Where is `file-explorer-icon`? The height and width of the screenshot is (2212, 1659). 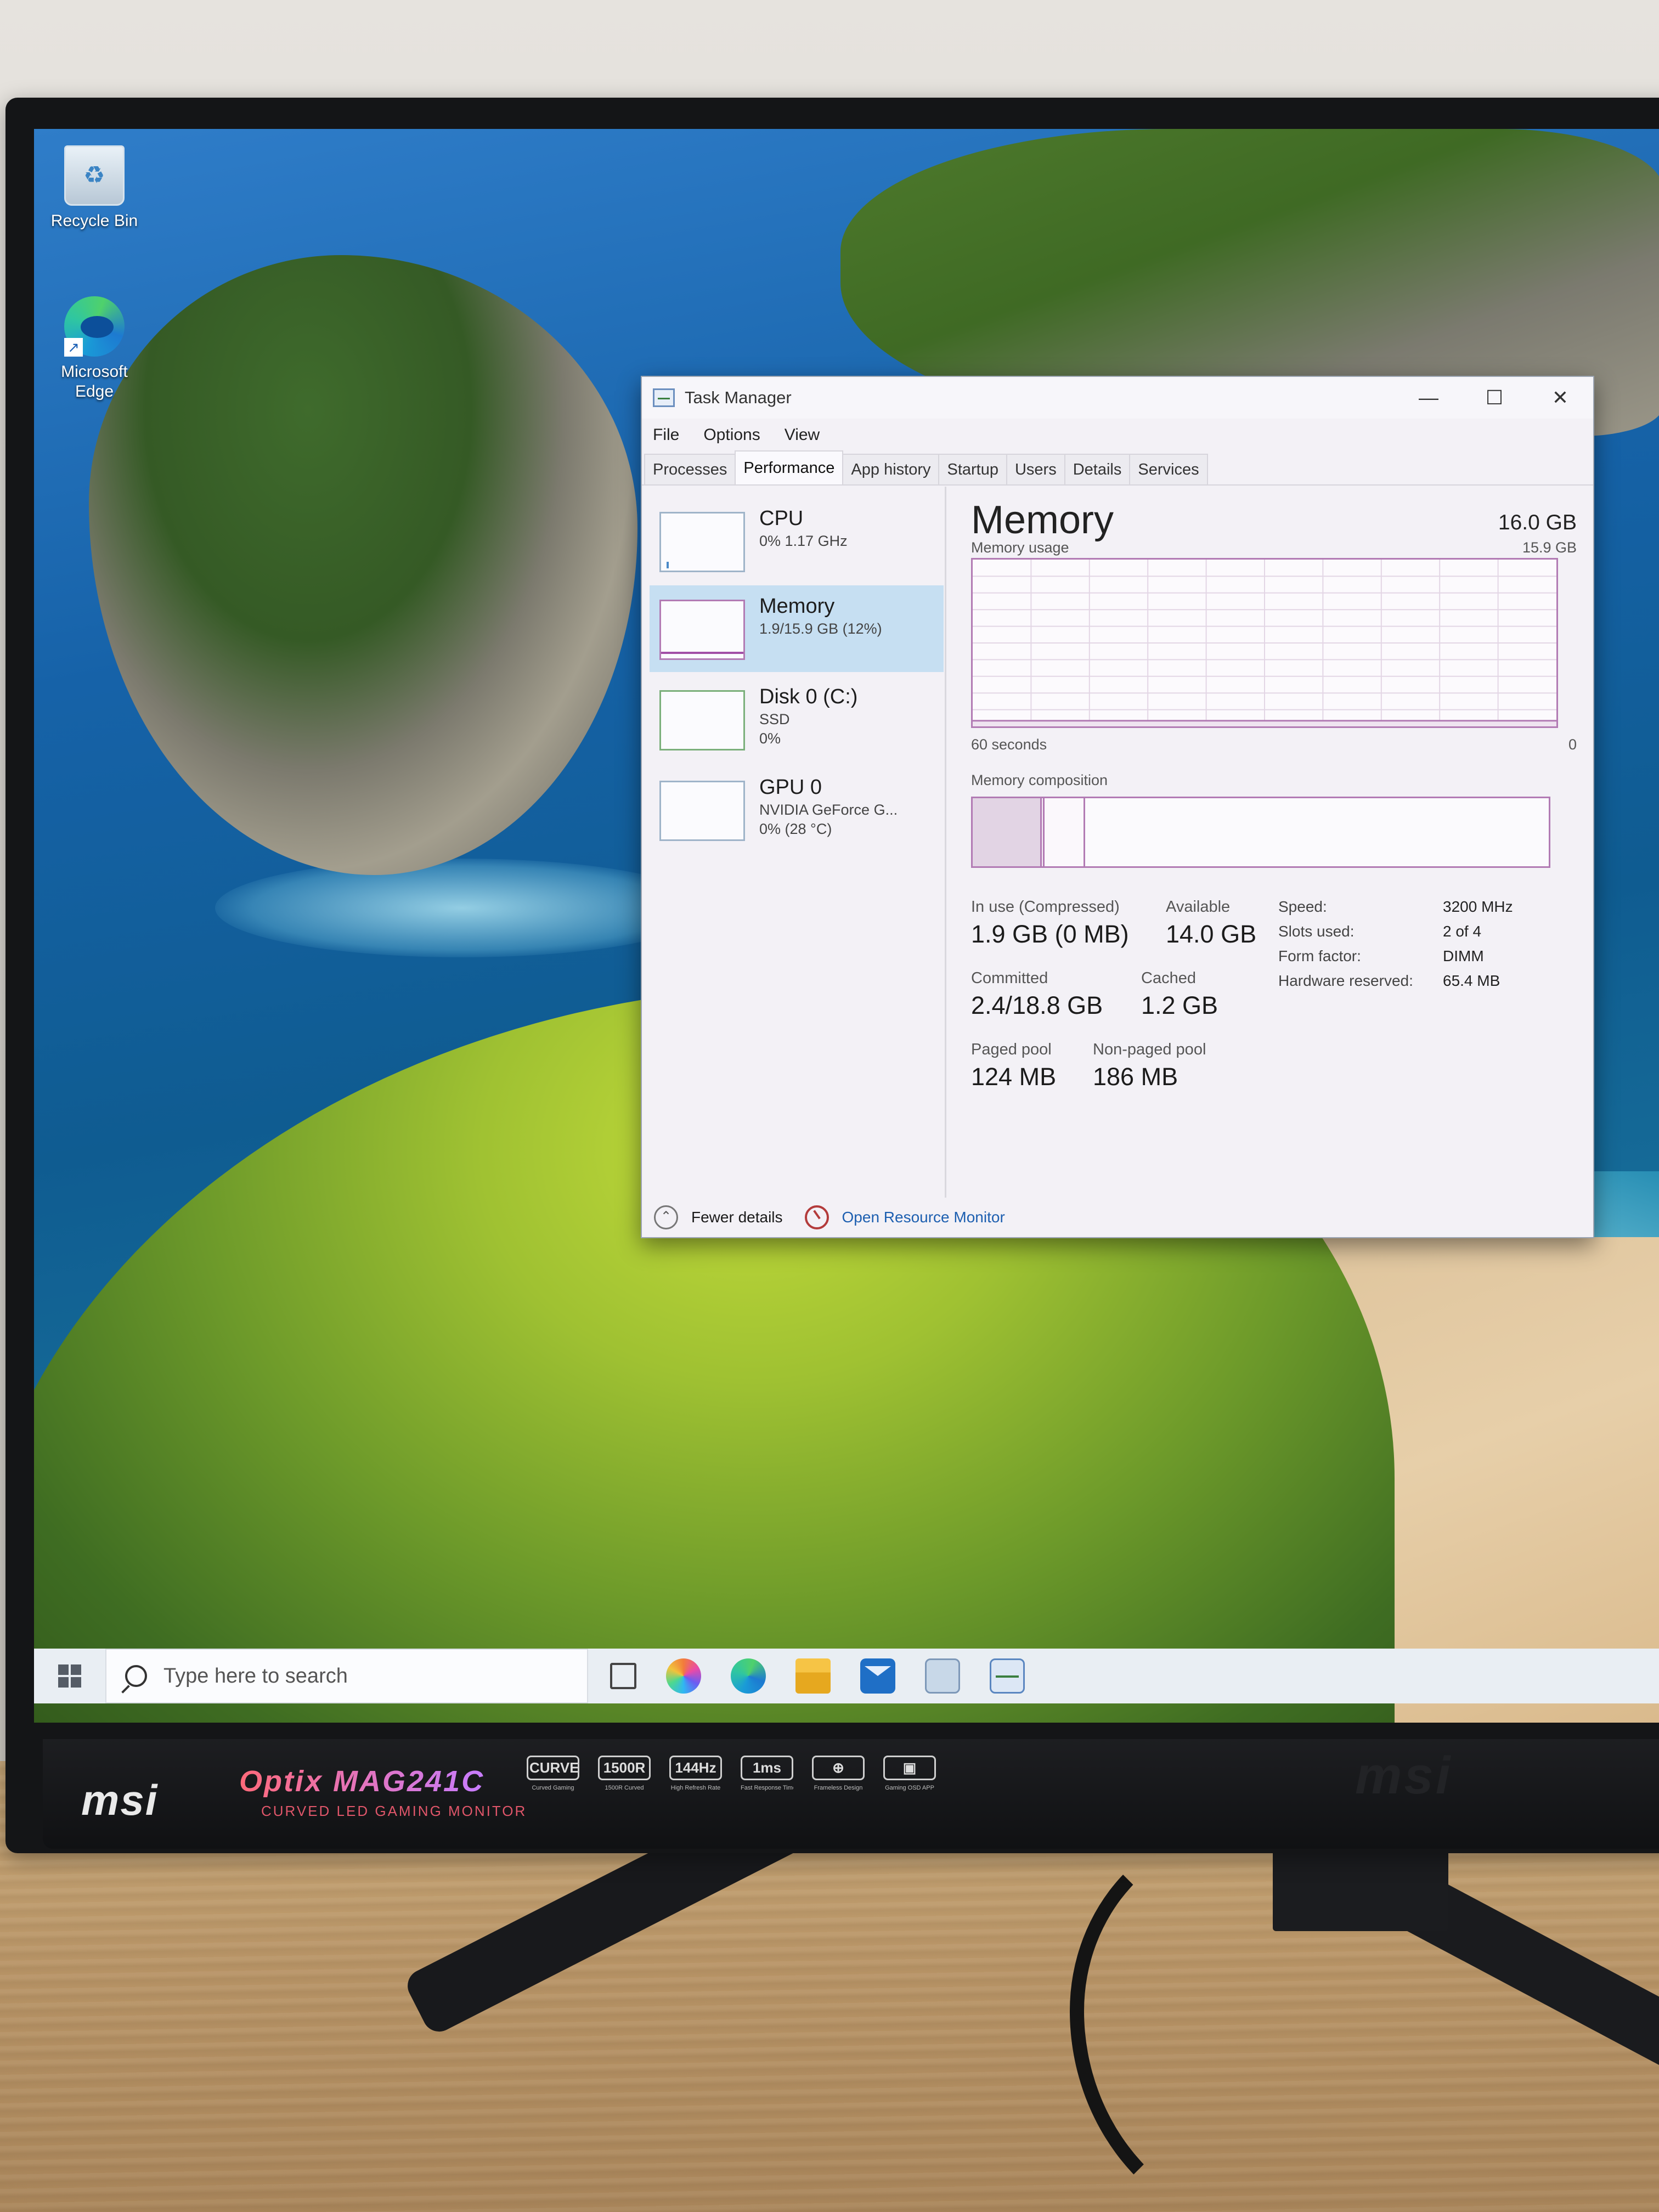 file-explorer-icon is located at coordinates (813, 1676).